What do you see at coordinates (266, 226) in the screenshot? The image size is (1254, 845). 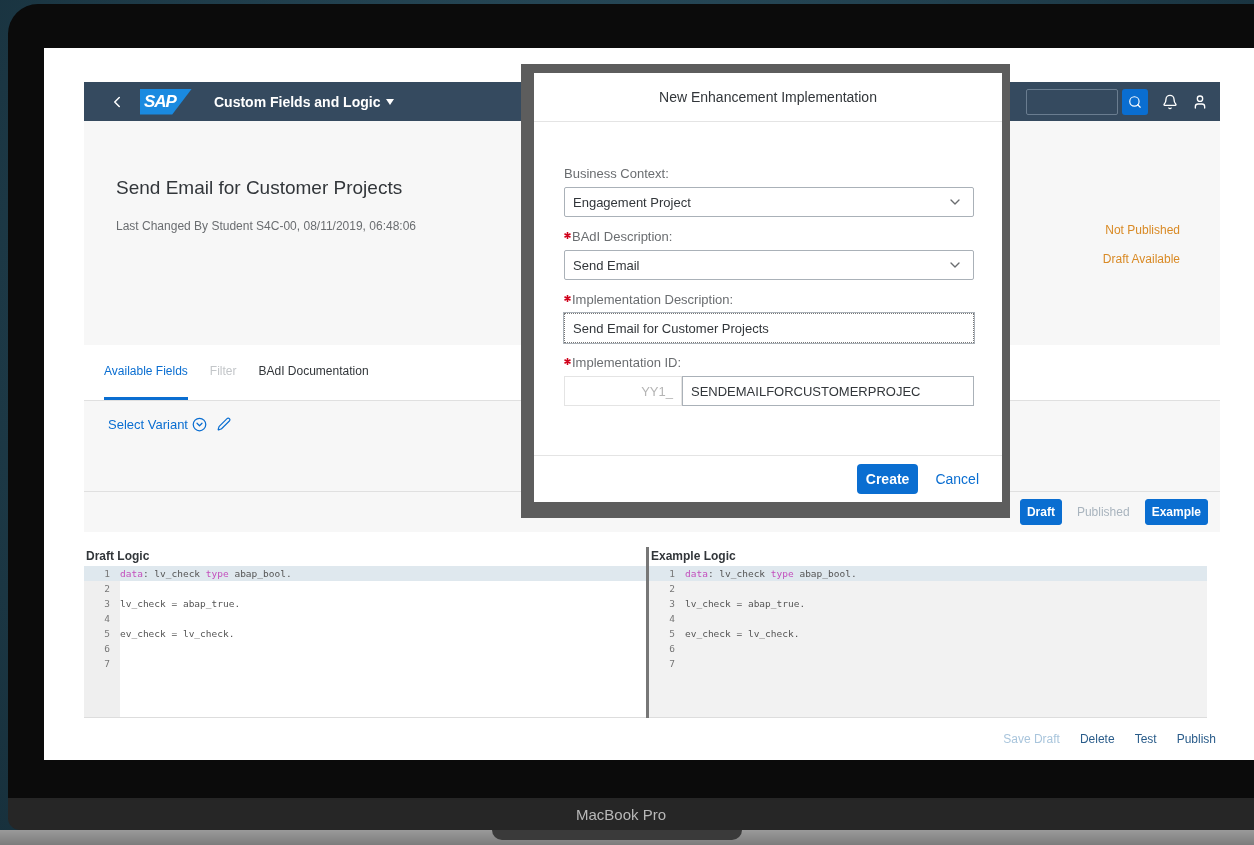 I see `last-changed-text: Last Changed By Student S4C-00, 08/11/2019, 06:48:06` at bounding box center [266, 226].